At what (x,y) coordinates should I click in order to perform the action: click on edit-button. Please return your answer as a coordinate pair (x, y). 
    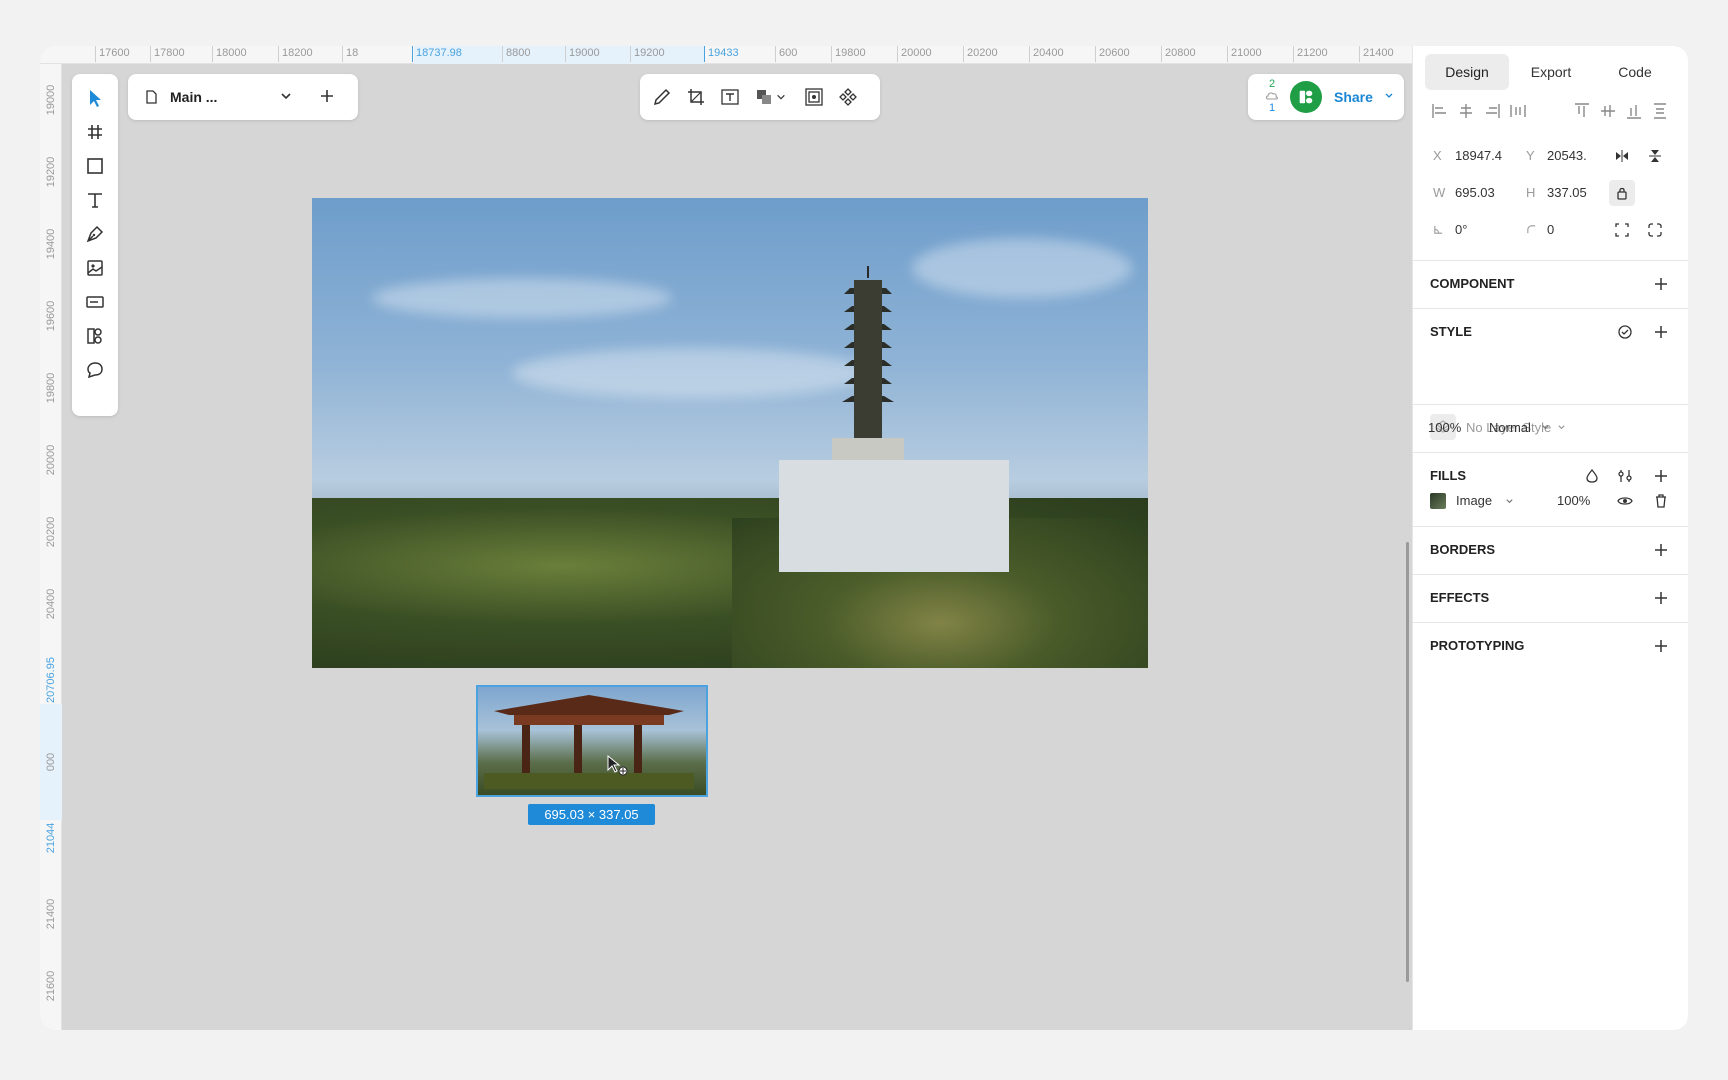
    Looking at the image, I should click on (662, 97).